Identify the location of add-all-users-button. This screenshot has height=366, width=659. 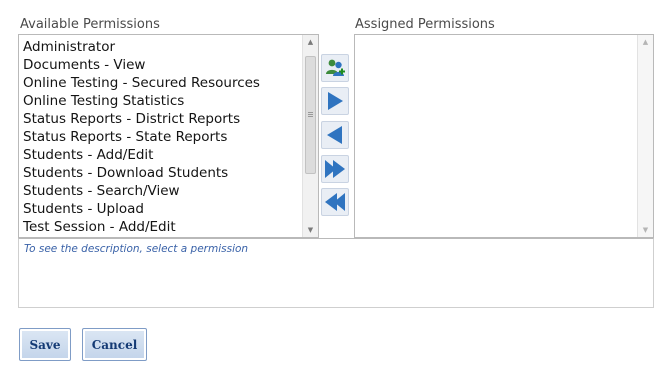
(335, 68).